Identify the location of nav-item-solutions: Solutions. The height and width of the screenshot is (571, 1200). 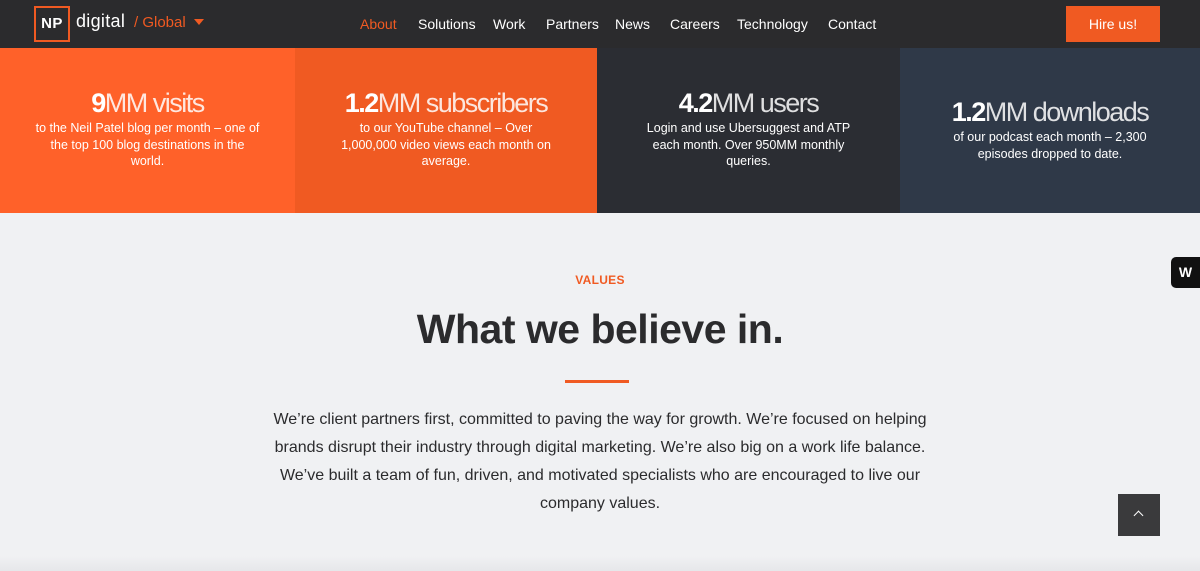
(447, 24).